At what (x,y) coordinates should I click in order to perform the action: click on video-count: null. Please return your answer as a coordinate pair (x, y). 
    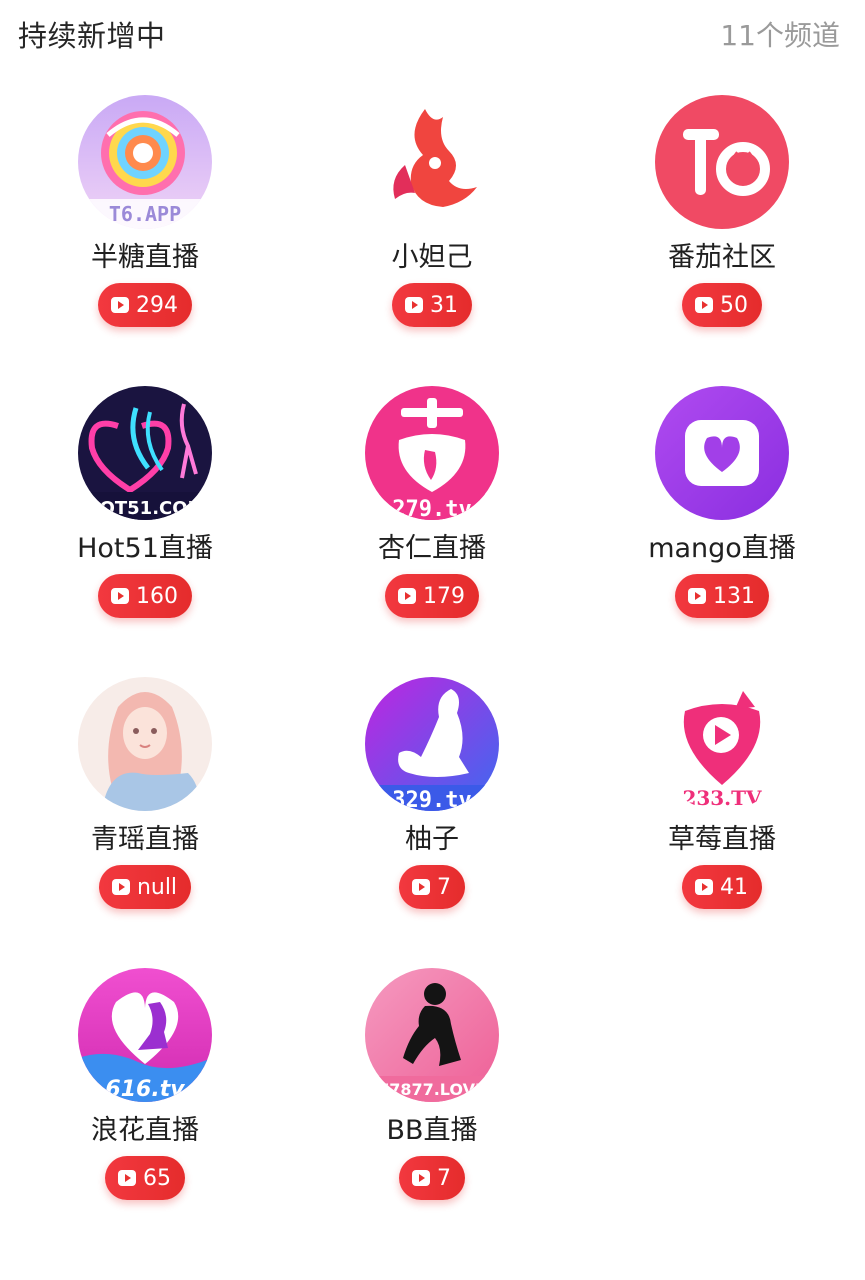
    Looking at the image, I should click on (157, 887).